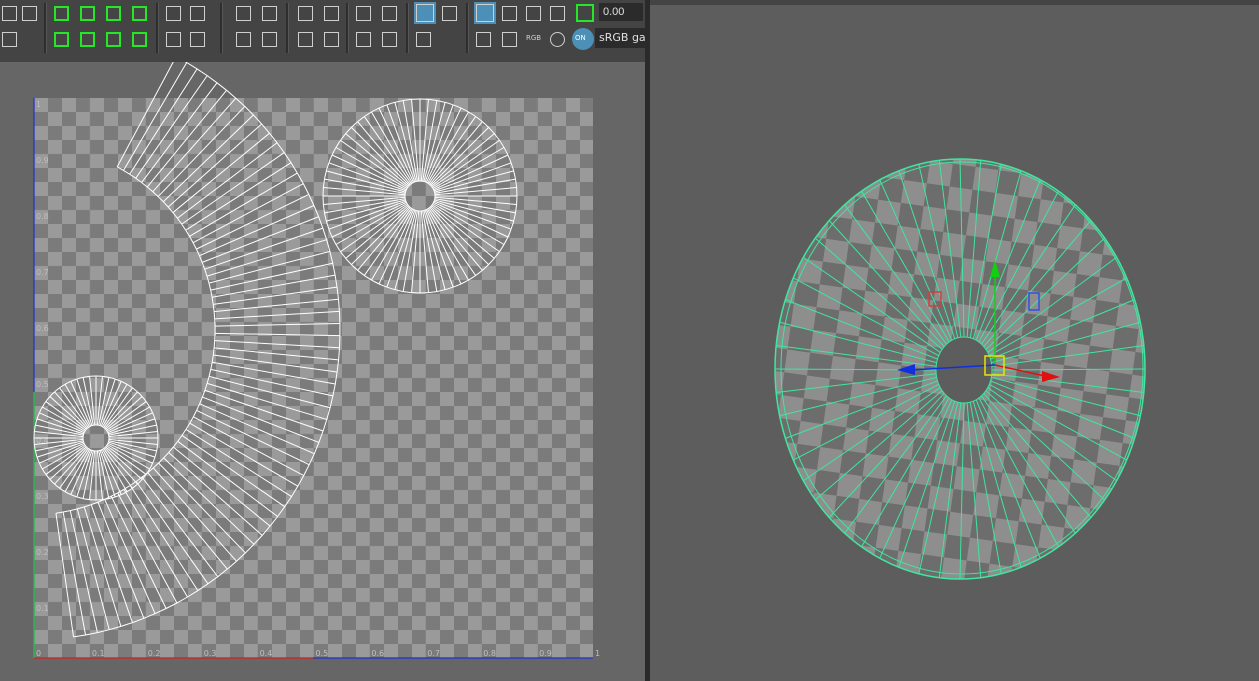 The image size is (1259, 681). Describe the element at coordinates (197, 39) in the screenshot. I see `rotate-cw-icon` at that location.